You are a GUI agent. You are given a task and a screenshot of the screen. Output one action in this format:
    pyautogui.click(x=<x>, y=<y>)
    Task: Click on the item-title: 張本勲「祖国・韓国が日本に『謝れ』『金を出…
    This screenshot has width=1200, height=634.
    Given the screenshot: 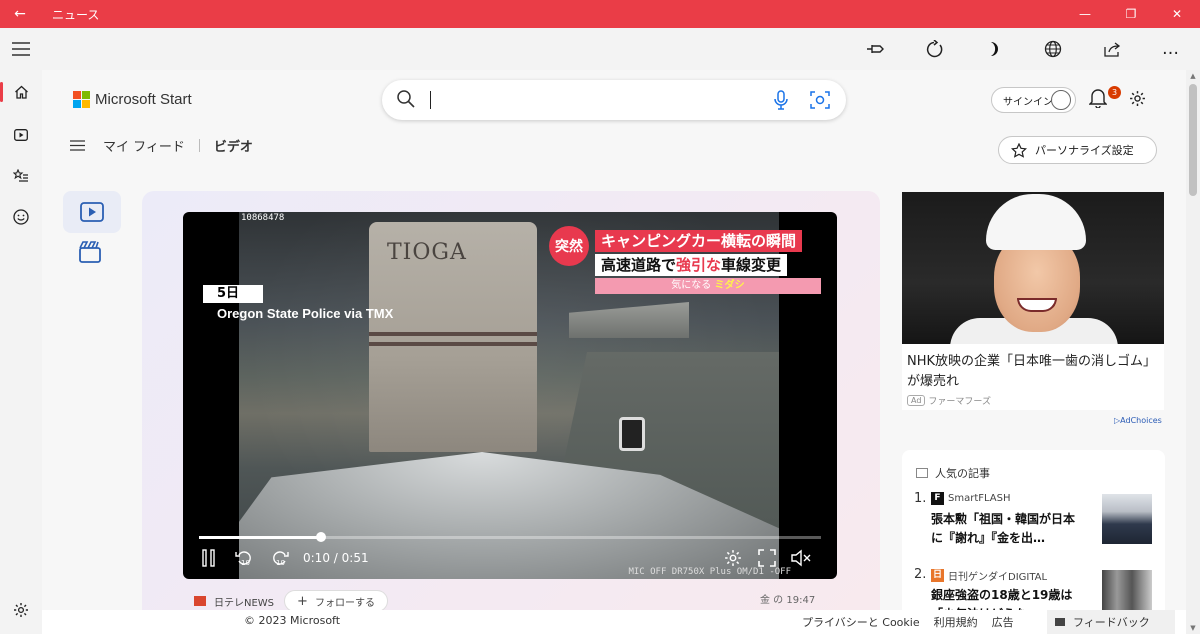 What is the action you would take?
    pyautogui.click(x=1006, y=529)
    